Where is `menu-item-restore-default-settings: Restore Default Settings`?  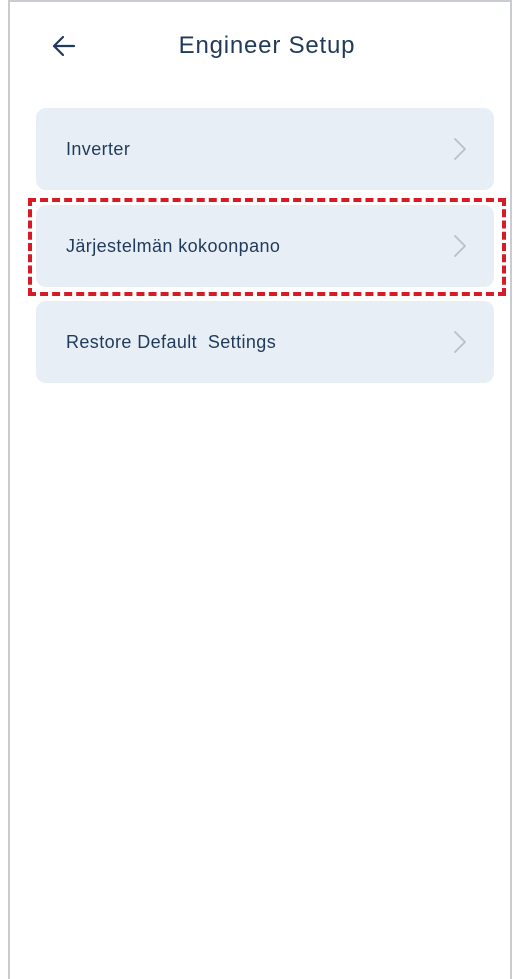 menu-item-restore-default-settings: Restore Default Settings is located at coordinates (265, 342).